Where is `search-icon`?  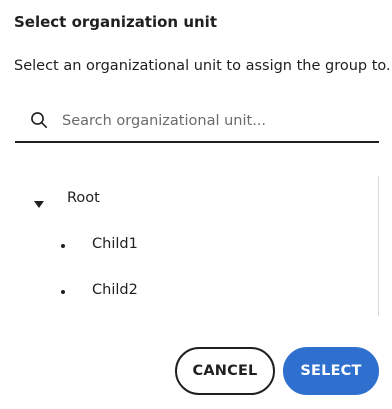
search-icon is located at coordinates (39, 120).